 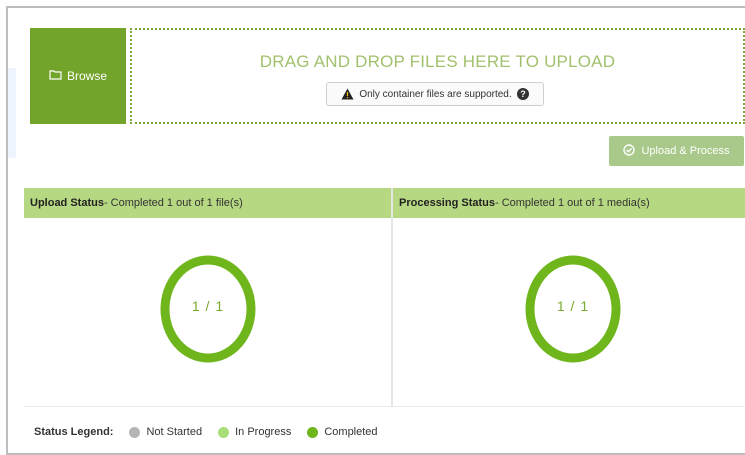 I want to click on legend-dot-in-progress, so click(x=224, y=432).